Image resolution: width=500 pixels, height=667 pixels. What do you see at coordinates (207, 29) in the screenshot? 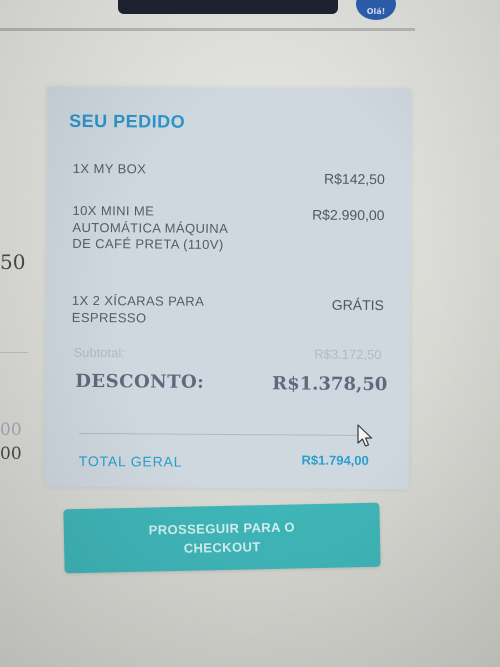
I see `header-divider` at bounding box center [207, 29].